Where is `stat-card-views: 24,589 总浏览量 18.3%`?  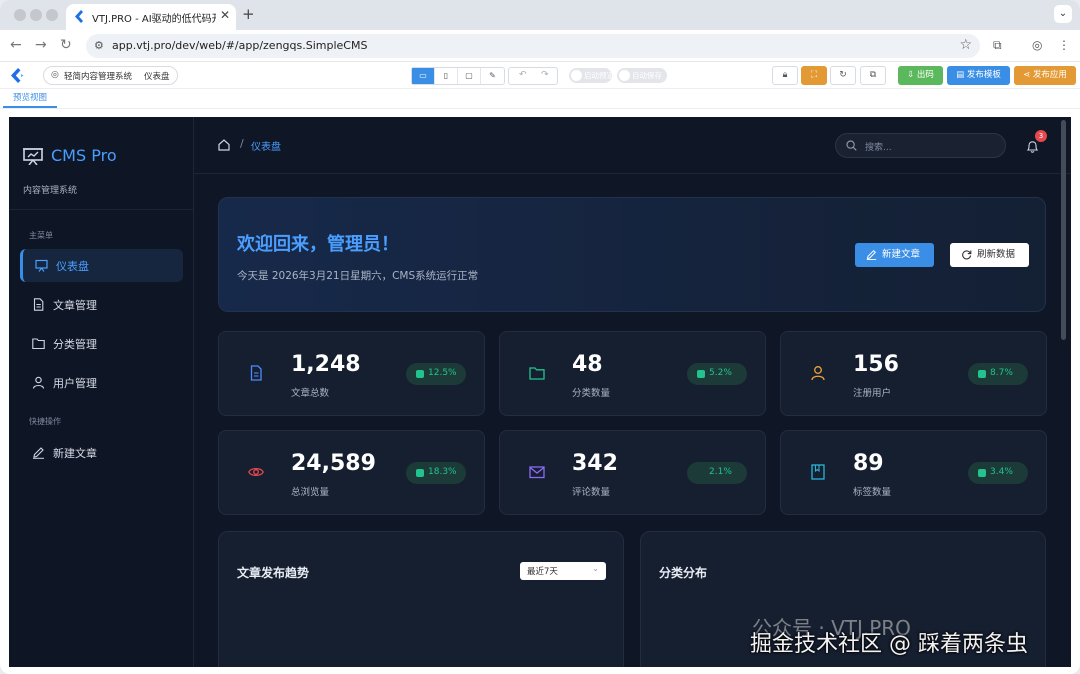 stat-card-views: 24,589 总浏览量 18.3% is located at coordinates (351, 472).